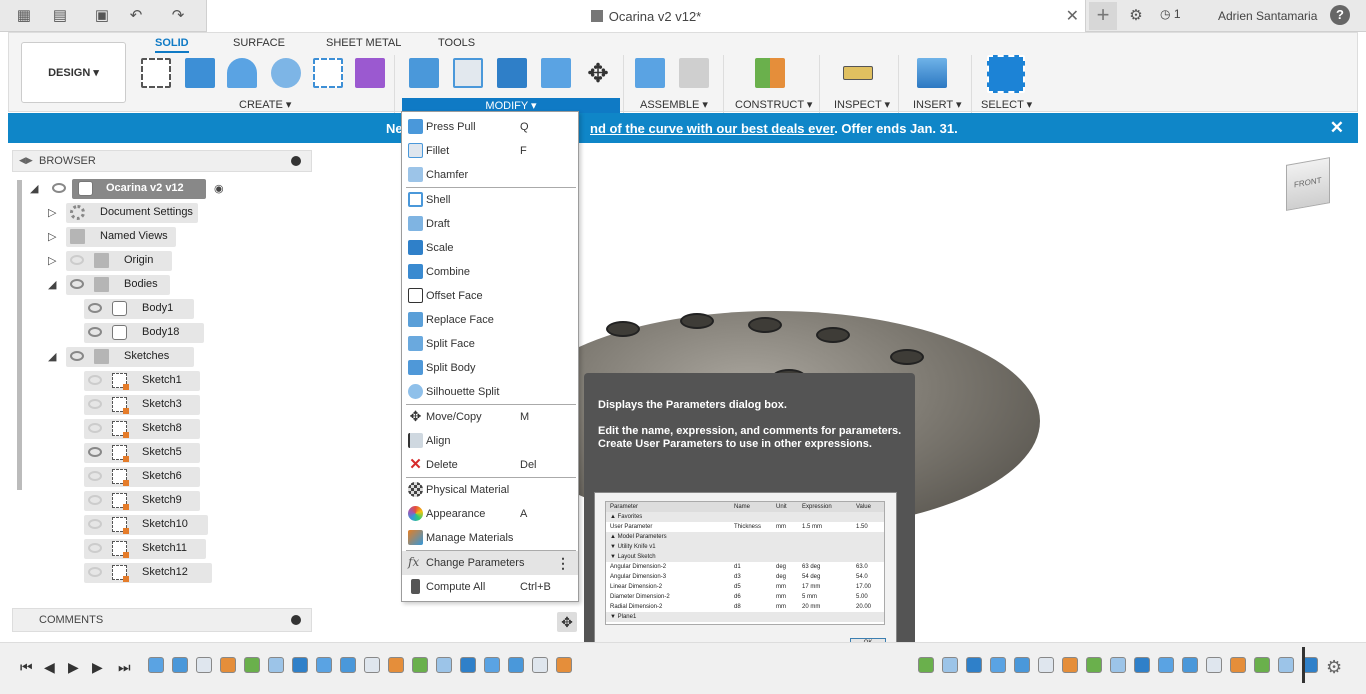 The image size is (1366, 694). What do you see at coordinates (490, 224) in the screenshot?
I see `menu-item-draft: Draft` at bounding box center [490, 224].